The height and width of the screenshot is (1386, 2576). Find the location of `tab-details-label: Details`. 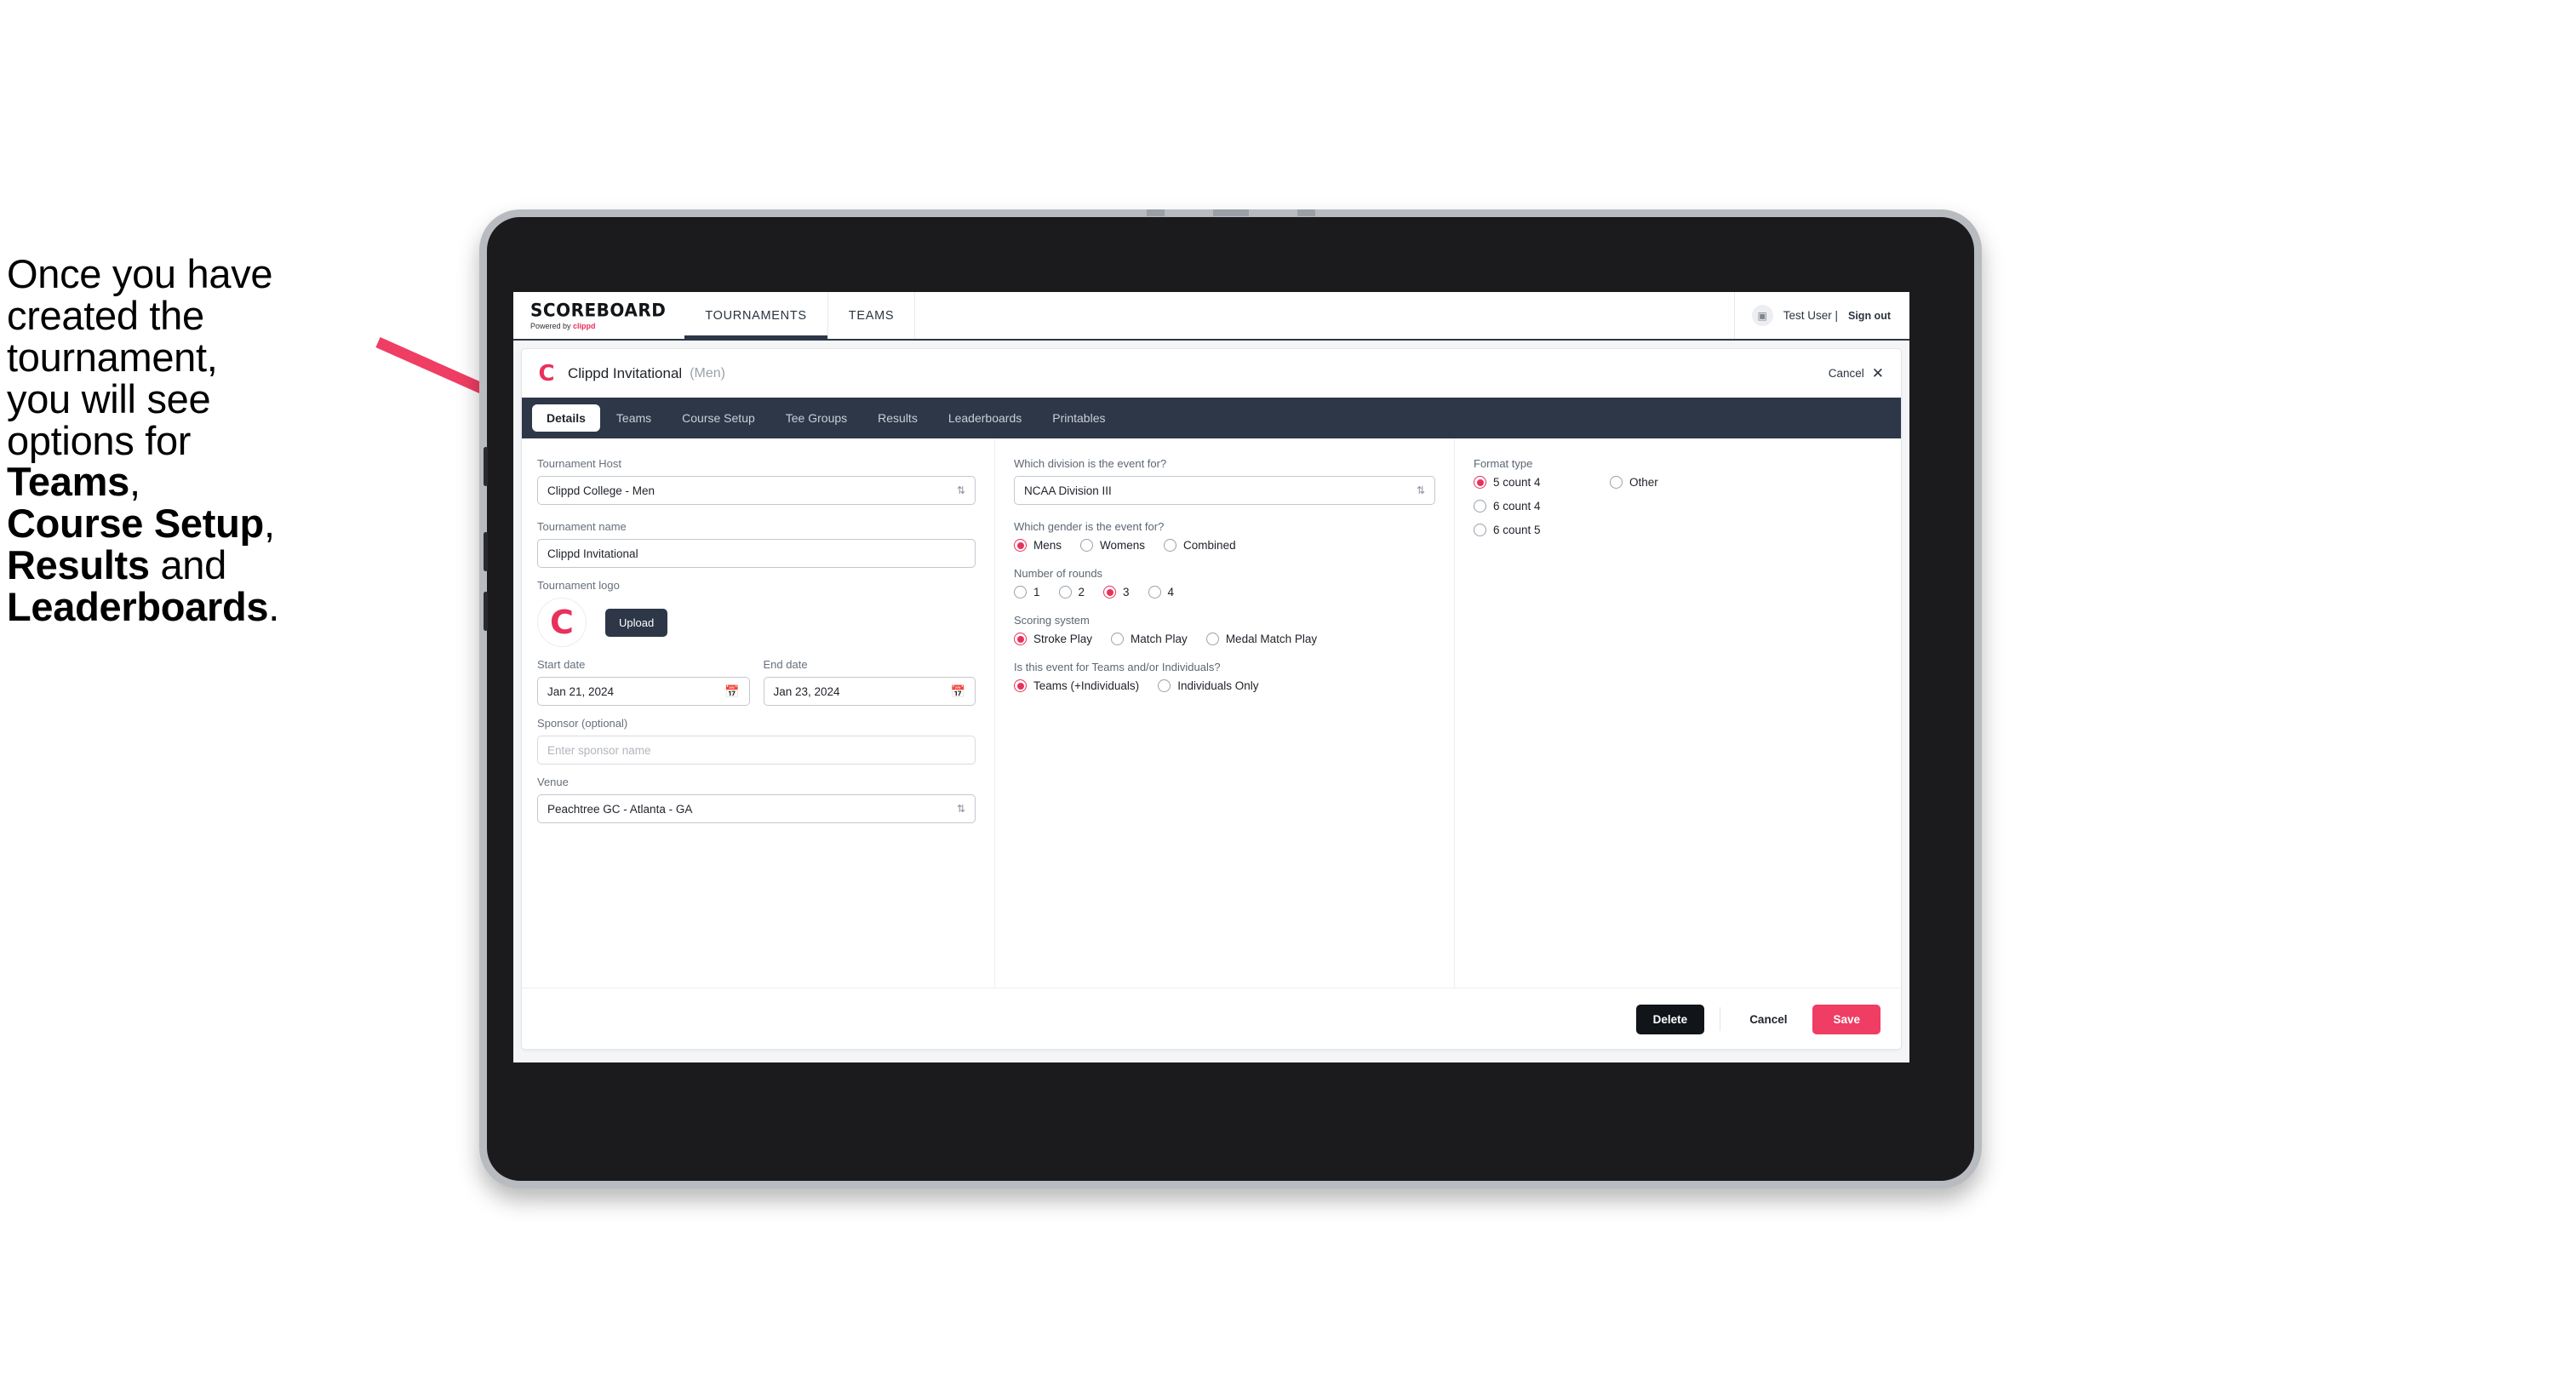

tab-details-label: Details is located at coordinates (566, 418).